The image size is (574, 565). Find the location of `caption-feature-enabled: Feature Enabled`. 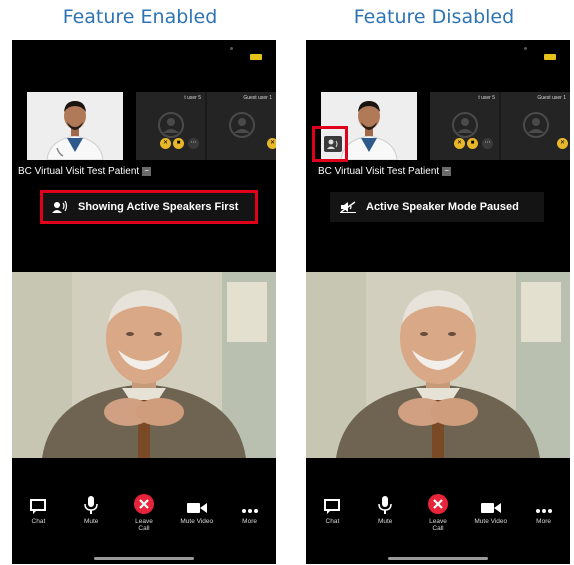

caption-feature-enabled: Feature Enabled is located at coordinates (140, 17).